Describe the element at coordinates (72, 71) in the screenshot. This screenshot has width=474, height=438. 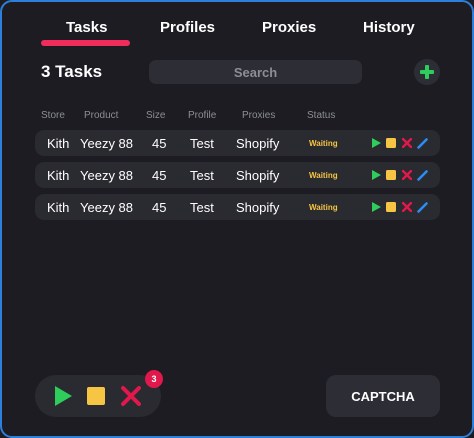
I see `task-count: 3 Tasks` at that location.